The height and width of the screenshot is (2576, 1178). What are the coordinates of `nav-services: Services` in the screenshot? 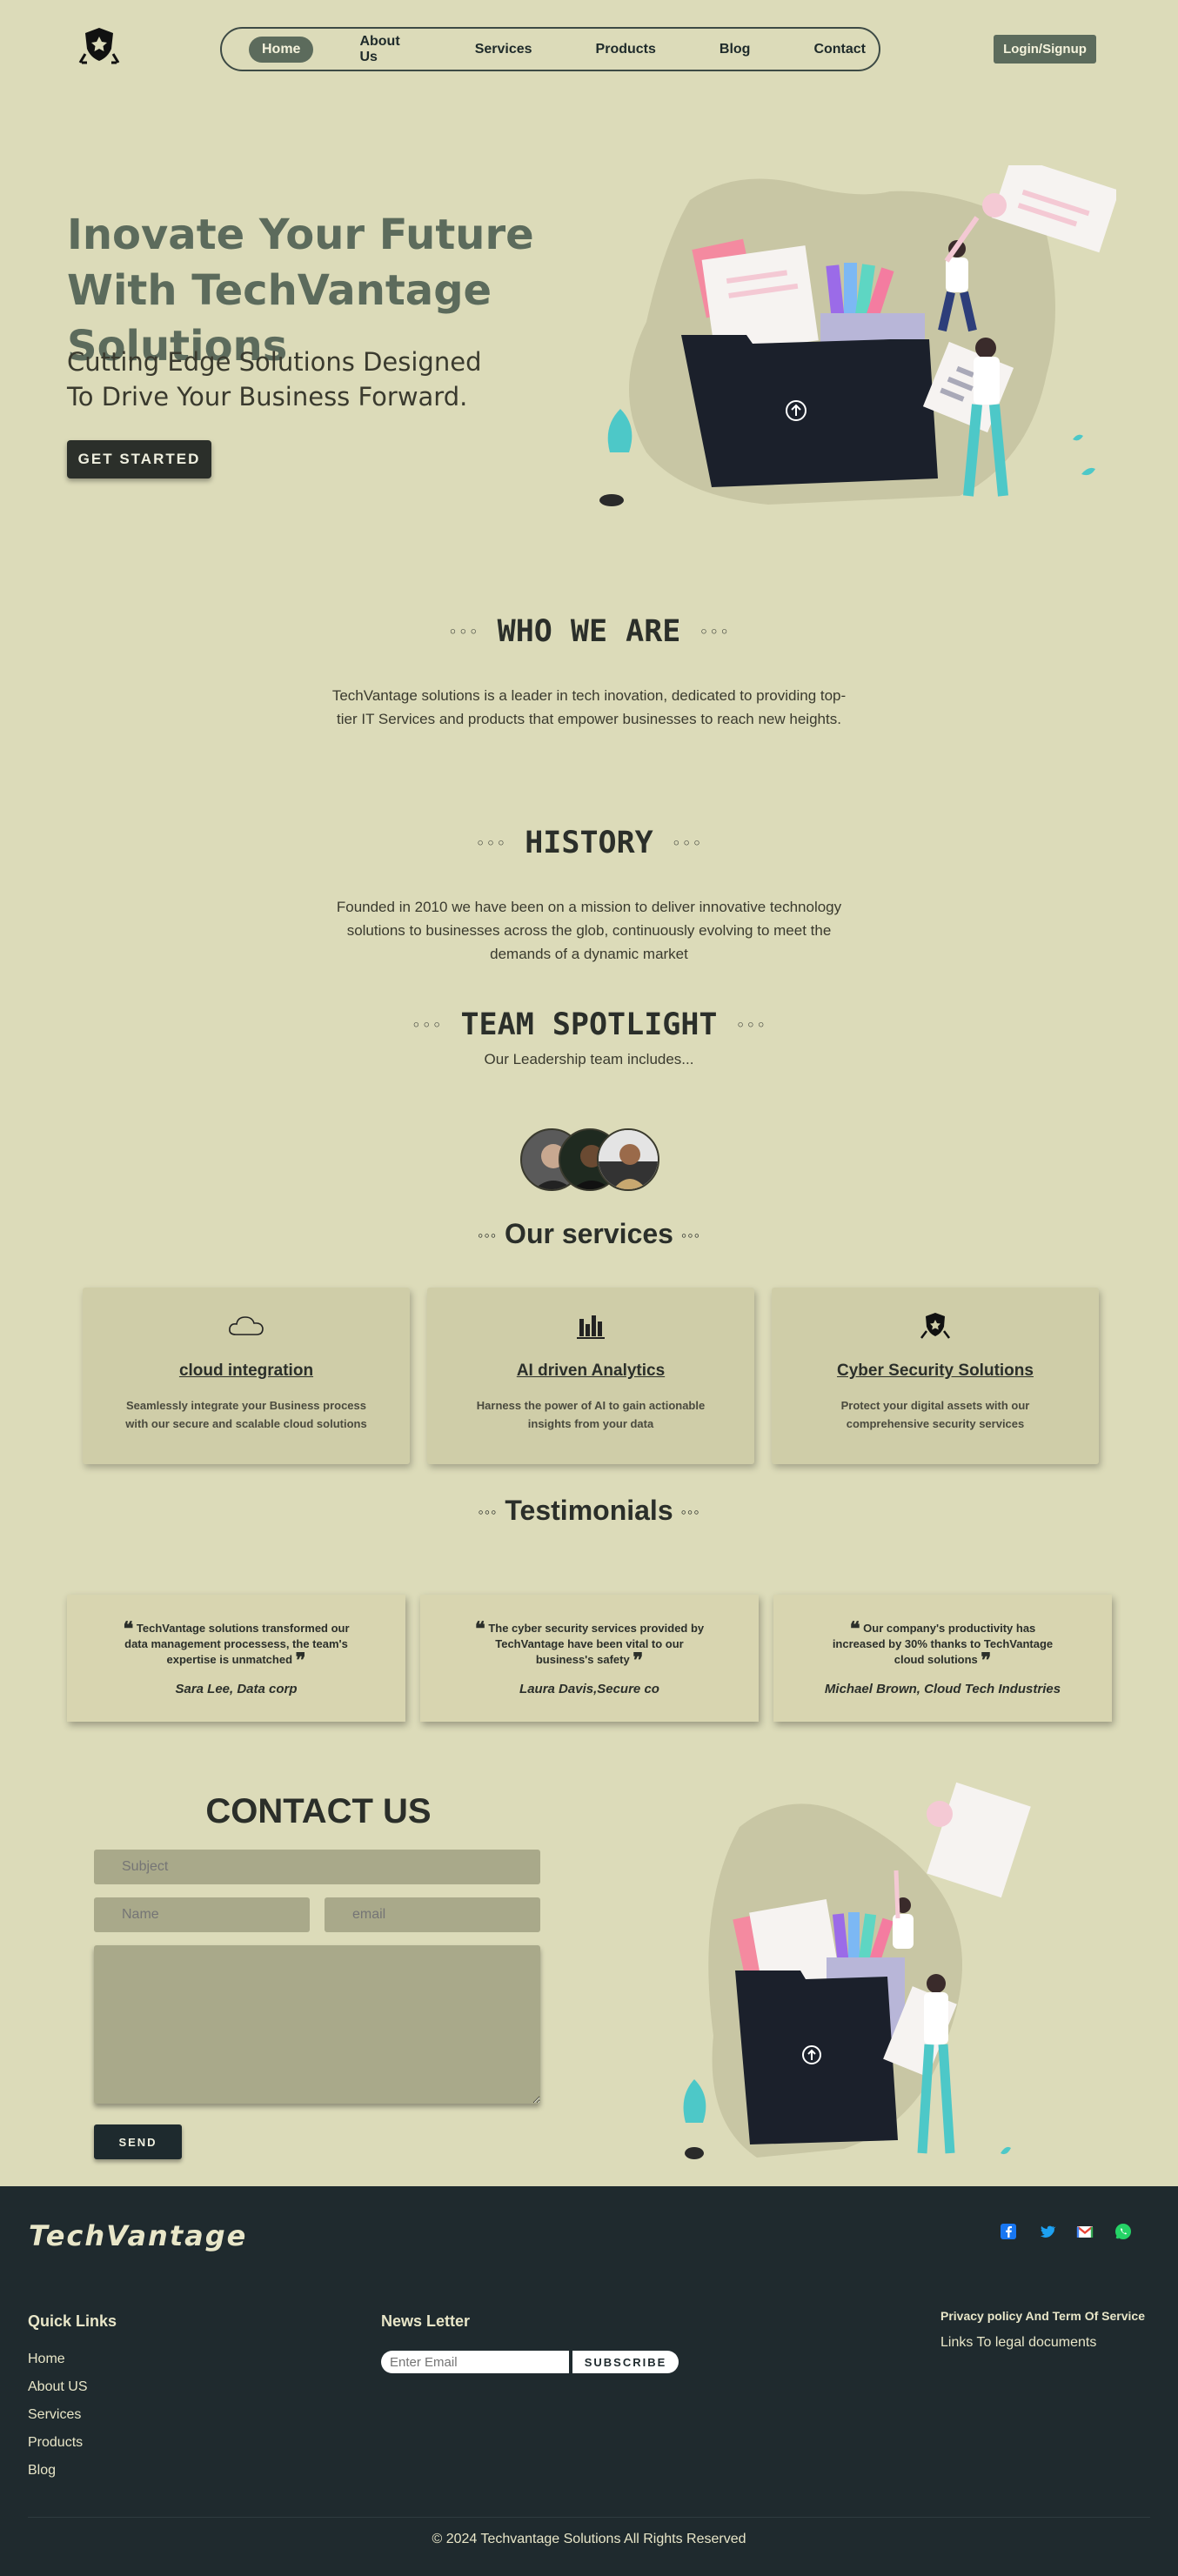 It's located at (503, 50).